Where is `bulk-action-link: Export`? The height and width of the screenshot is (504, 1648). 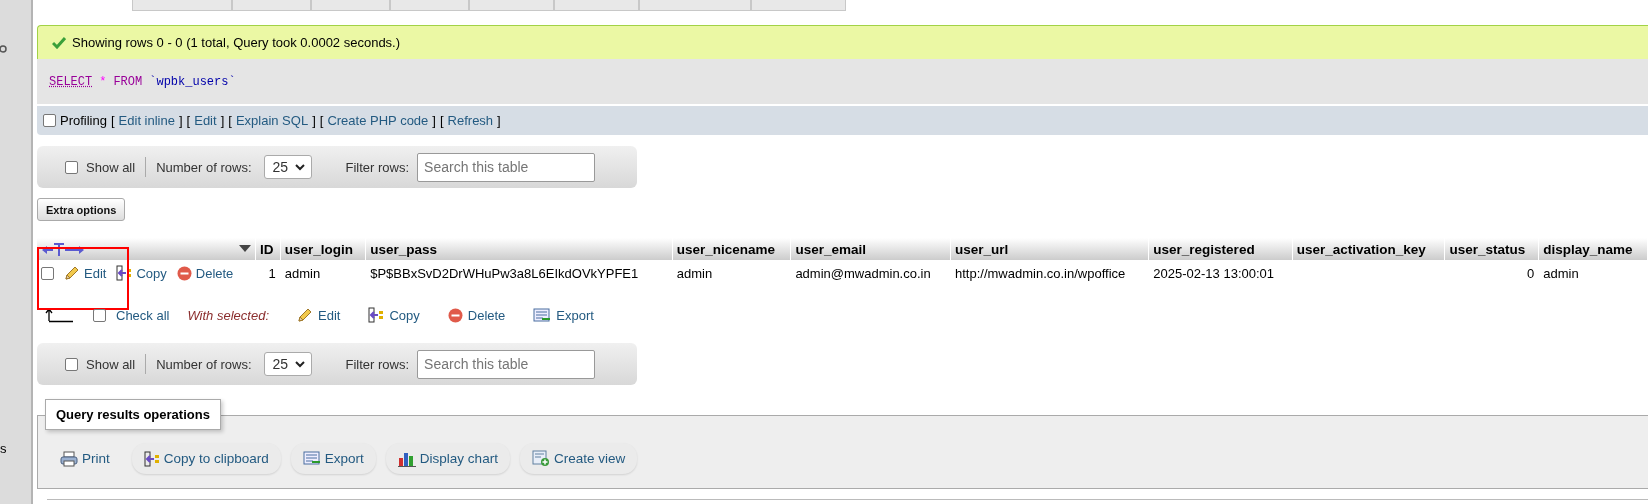 bulk-action-link: Export is located at coordinates (563, 315).